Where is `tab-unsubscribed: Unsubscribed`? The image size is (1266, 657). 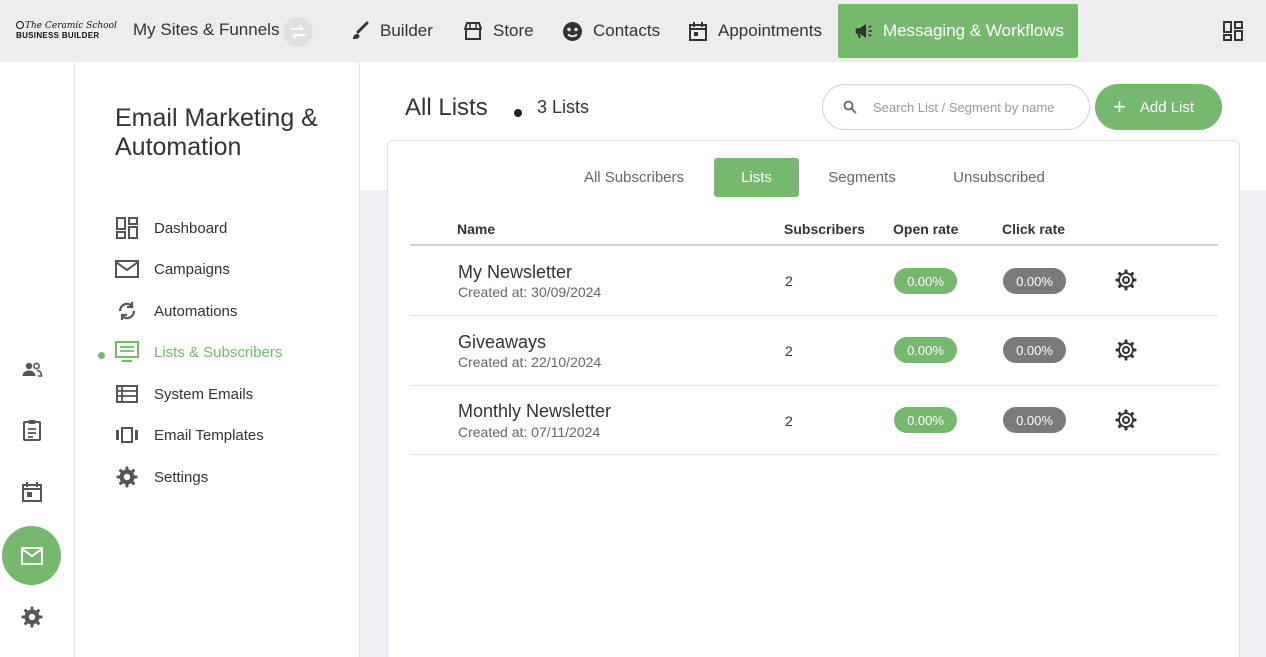 tab-unsubscribed: Unsubscribed is located at coordinates (999, 177).